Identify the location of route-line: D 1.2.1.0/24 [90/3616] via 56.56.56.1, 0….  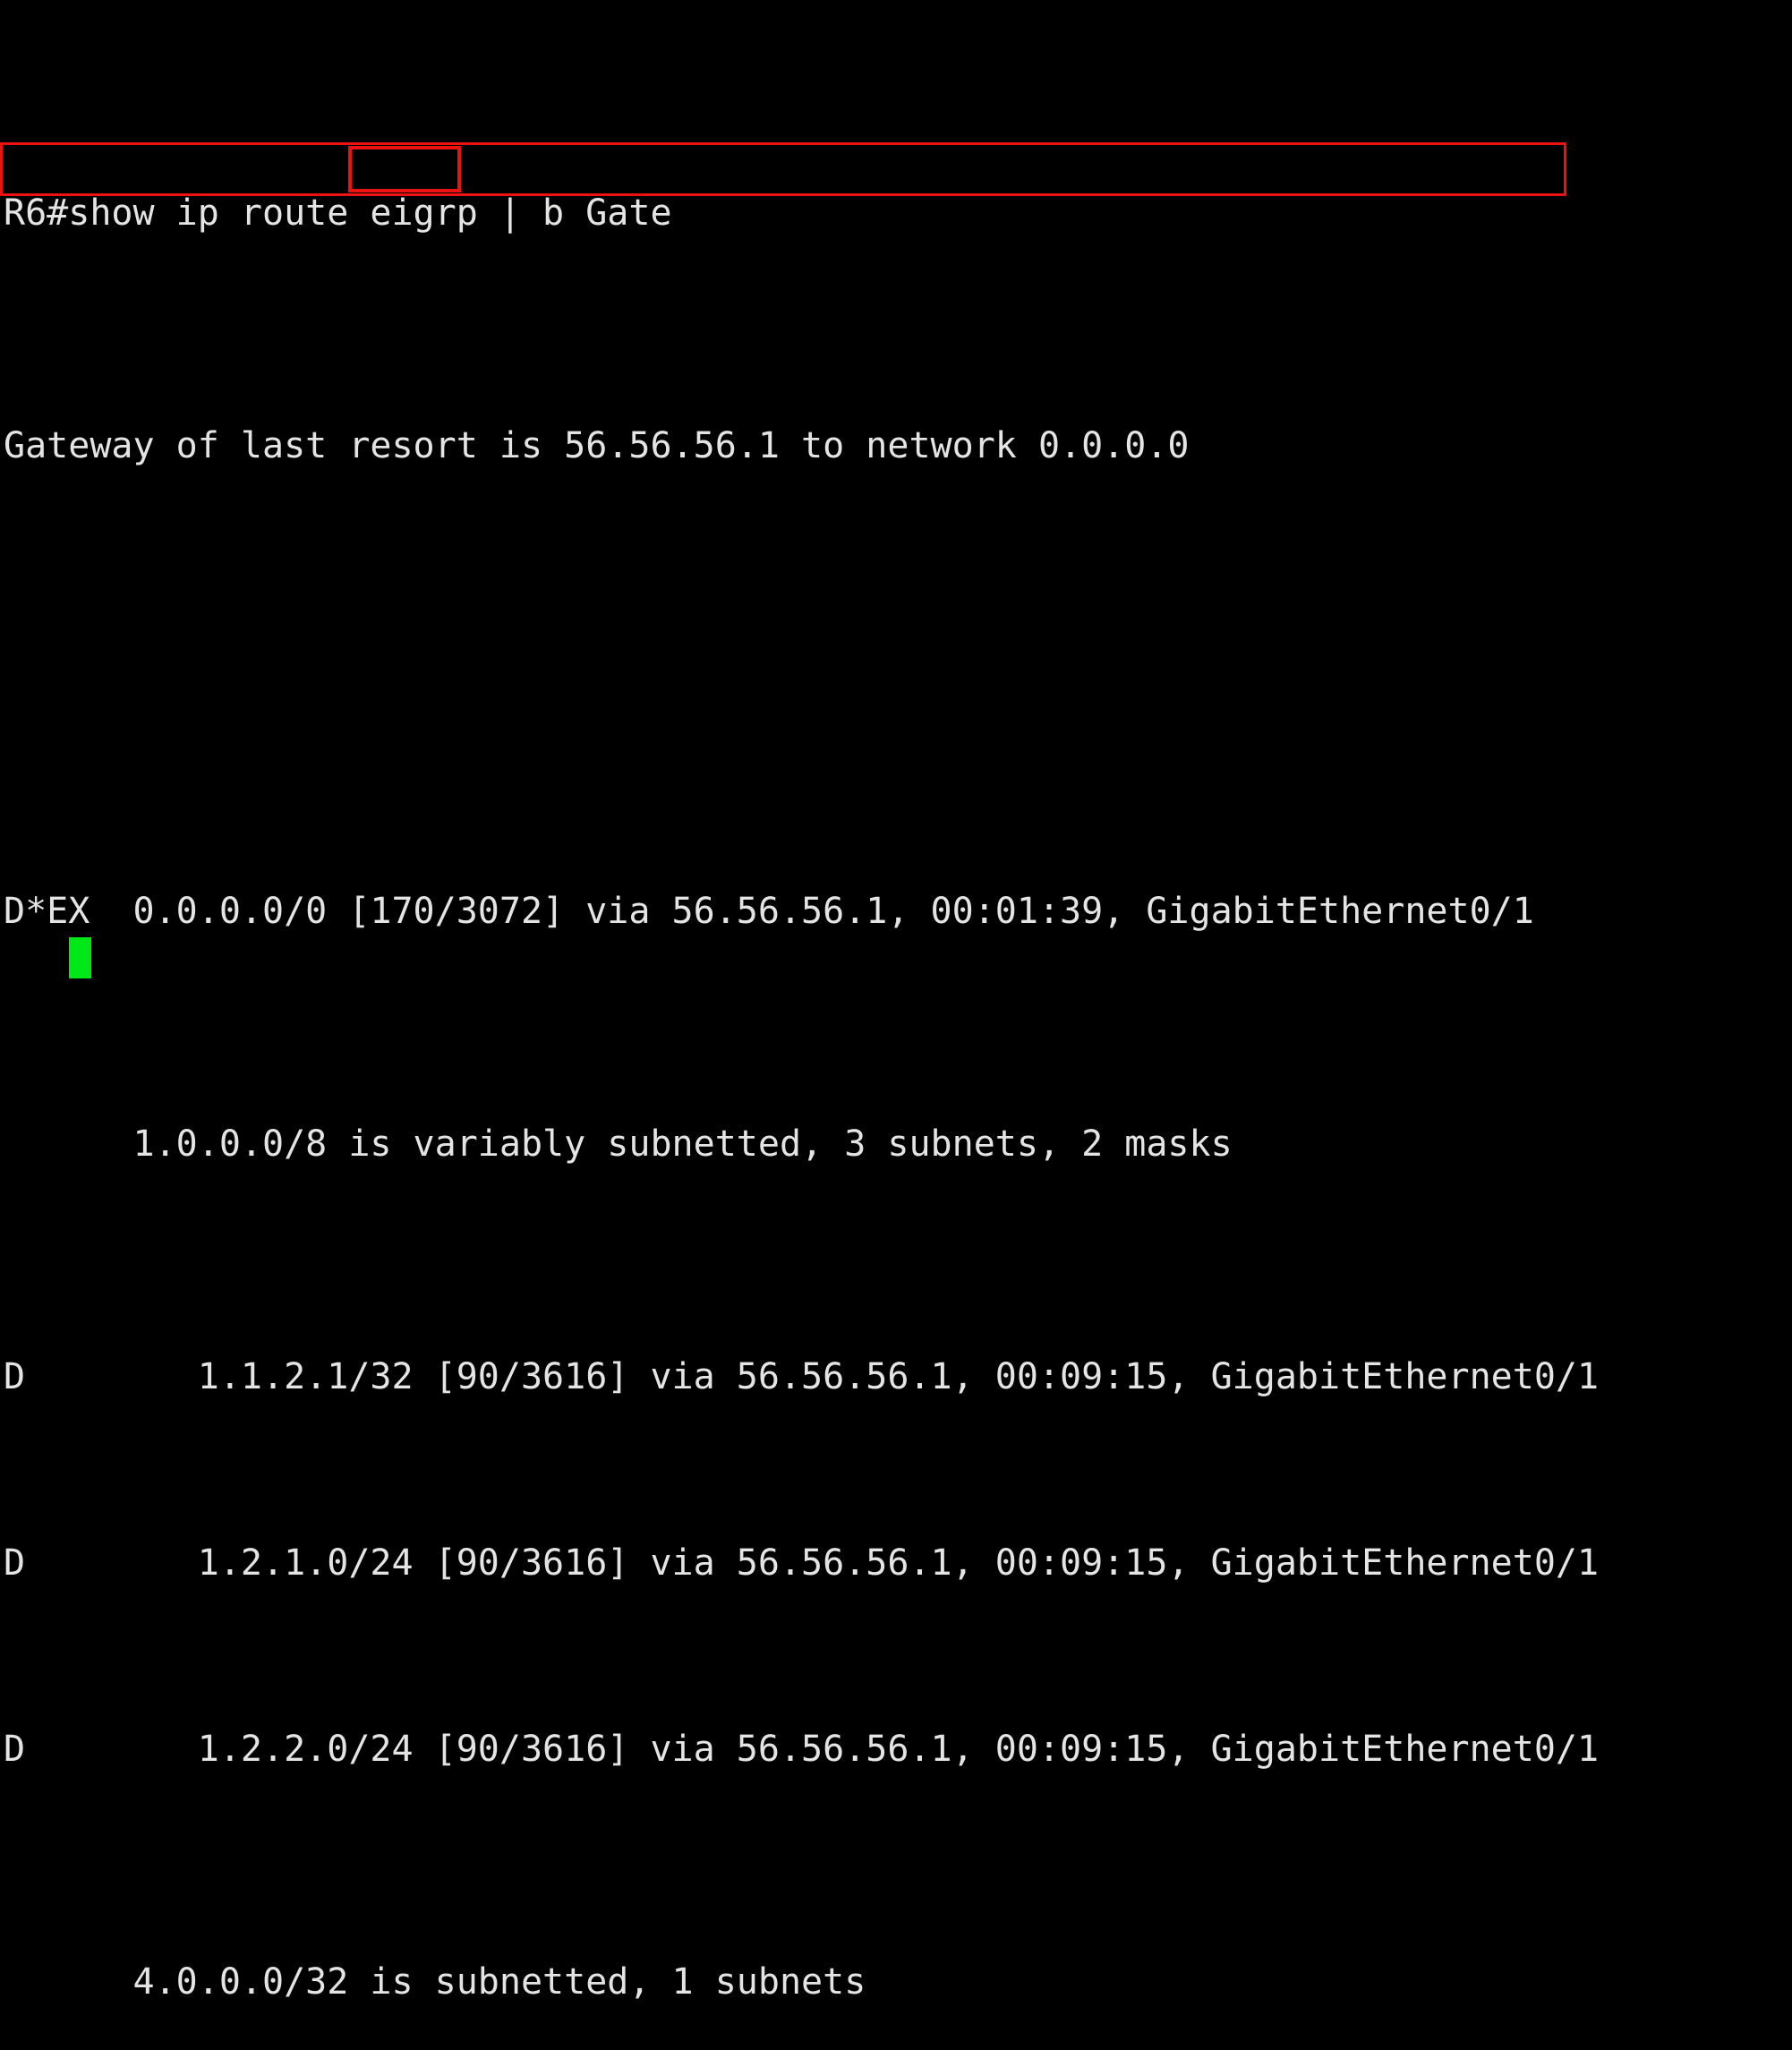
(802, 1563).